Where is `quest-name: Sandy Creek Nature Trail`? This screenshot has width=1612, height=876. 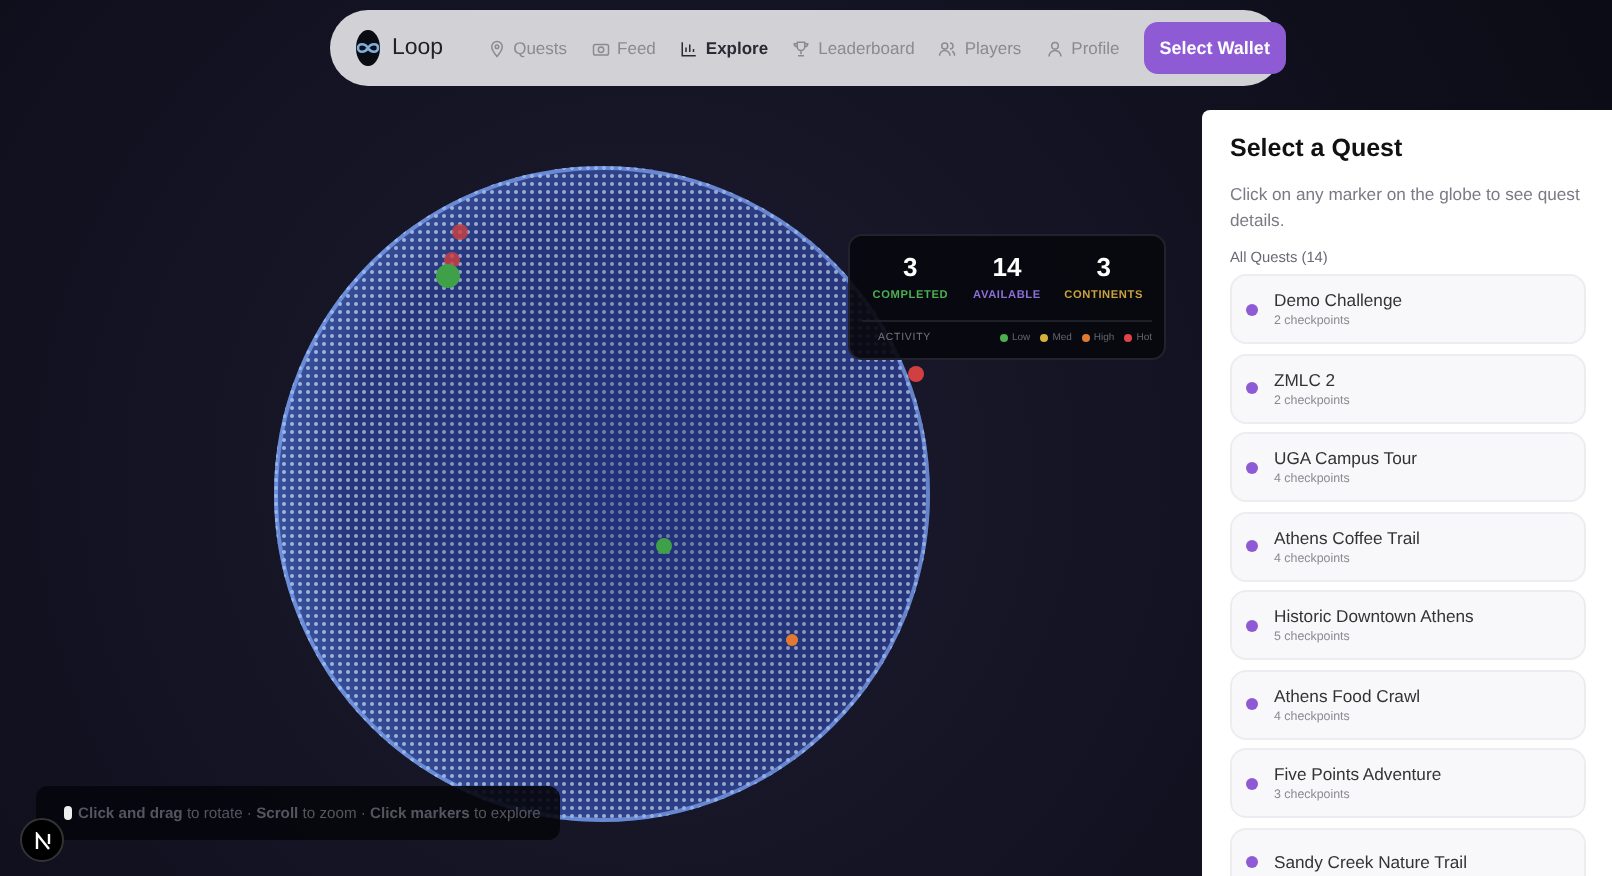 quest-name: Sandy Creek Nature Trail is located at coordinates (1370, 862).